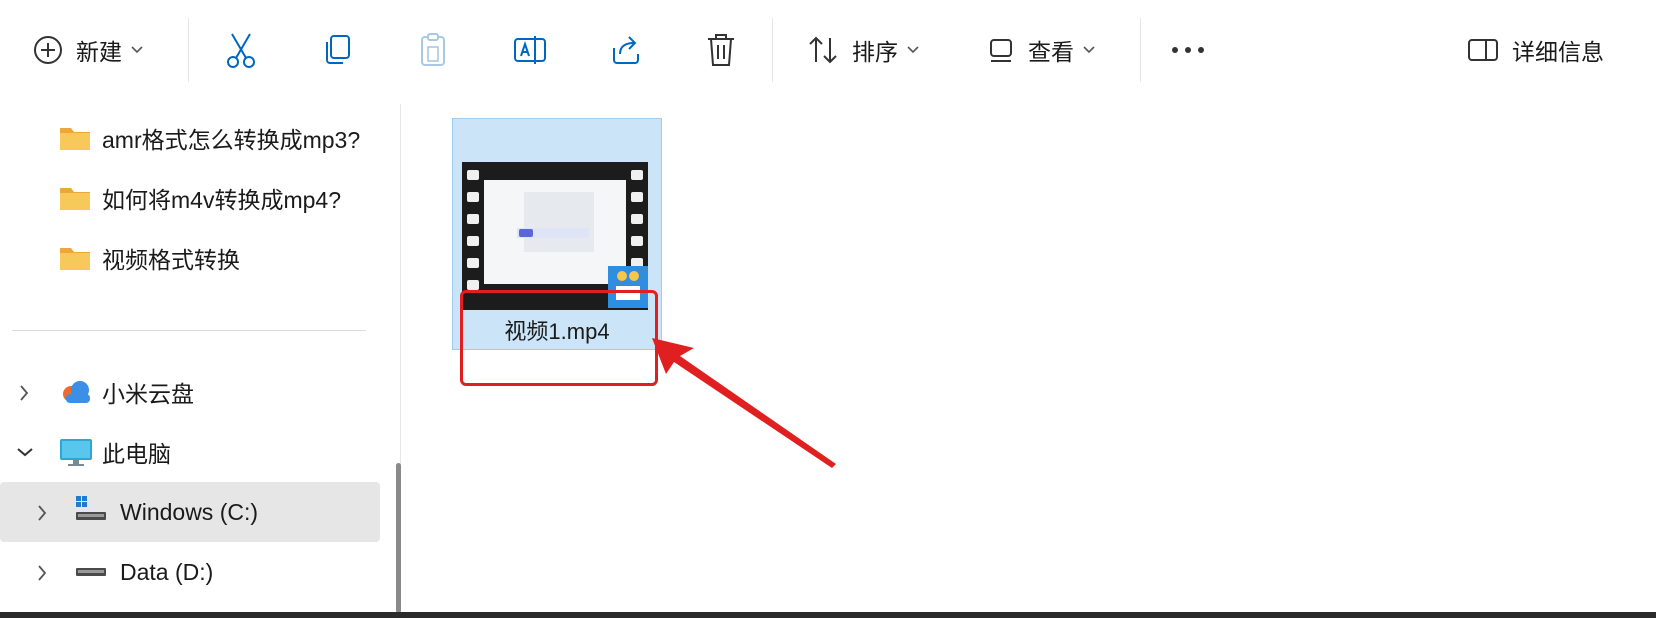 The image size is (1656, 618). I want to click on monitor-icon, so click(76, 452).